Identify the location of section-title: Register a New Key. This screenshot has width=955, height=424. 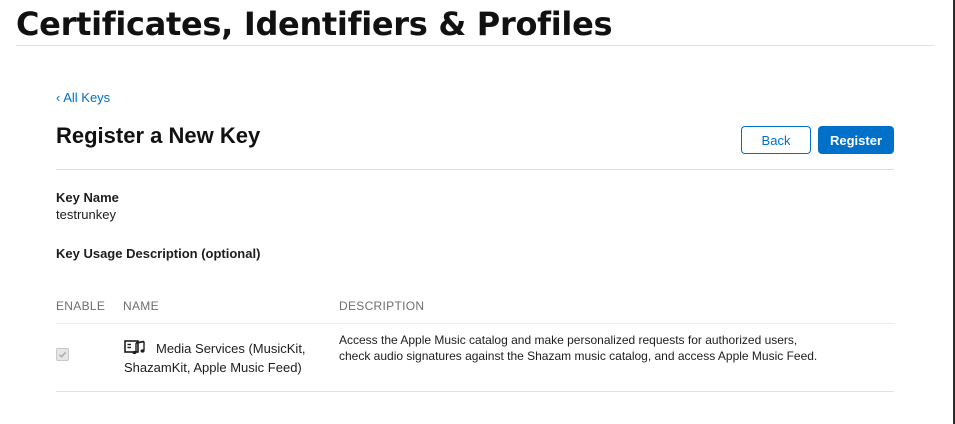
(158, 135).